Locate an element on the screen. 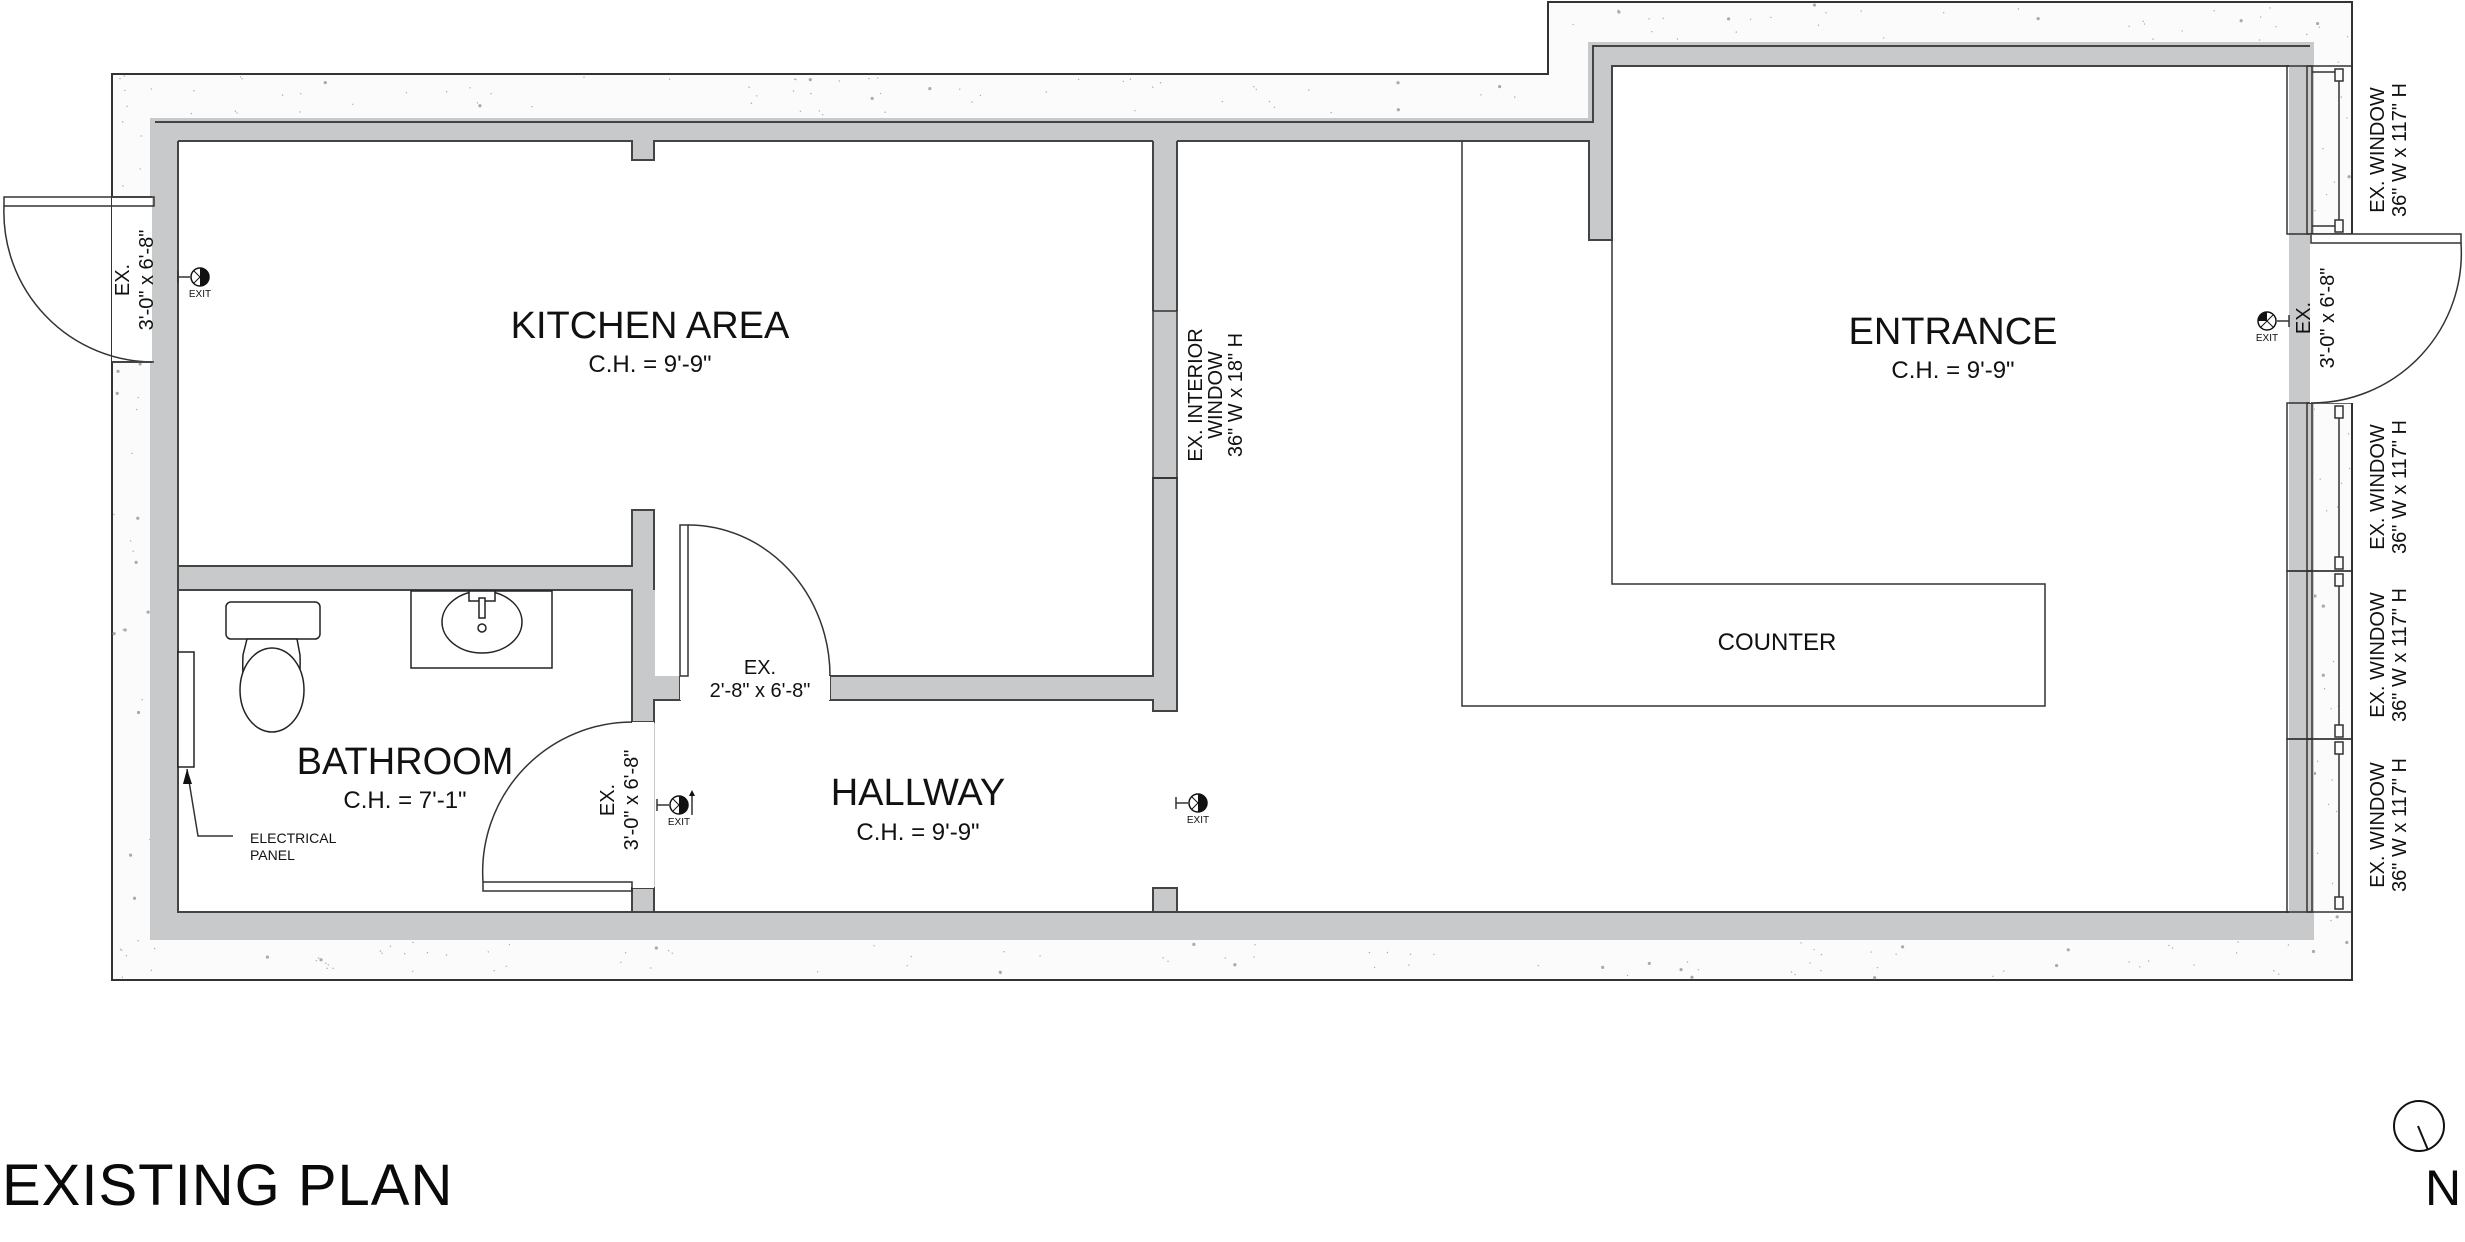 Image resolution: width=2465 pixels, height=1242 pixels. kitchen-ceiling-height: C.H. = 9'-9" is located at coordinates (649, 364).